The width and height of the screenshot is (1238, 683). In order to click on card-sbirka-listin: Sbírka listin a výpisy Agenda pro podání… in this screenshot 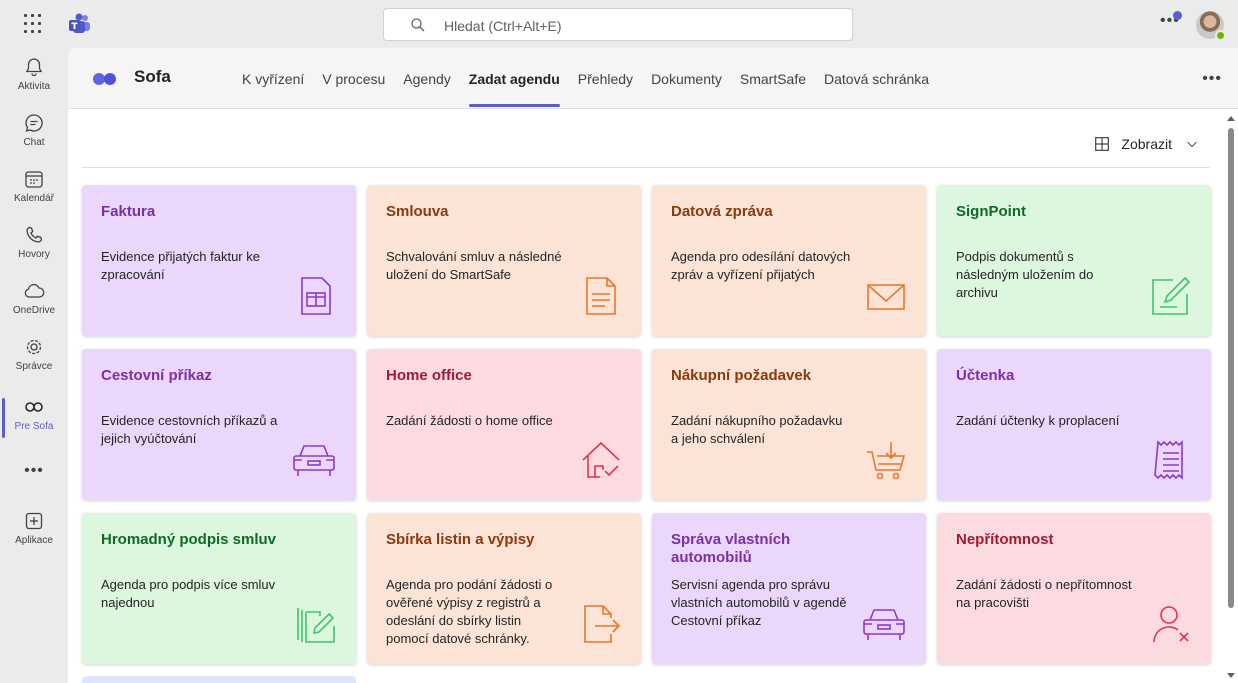, I will do `click(504, 588)`.